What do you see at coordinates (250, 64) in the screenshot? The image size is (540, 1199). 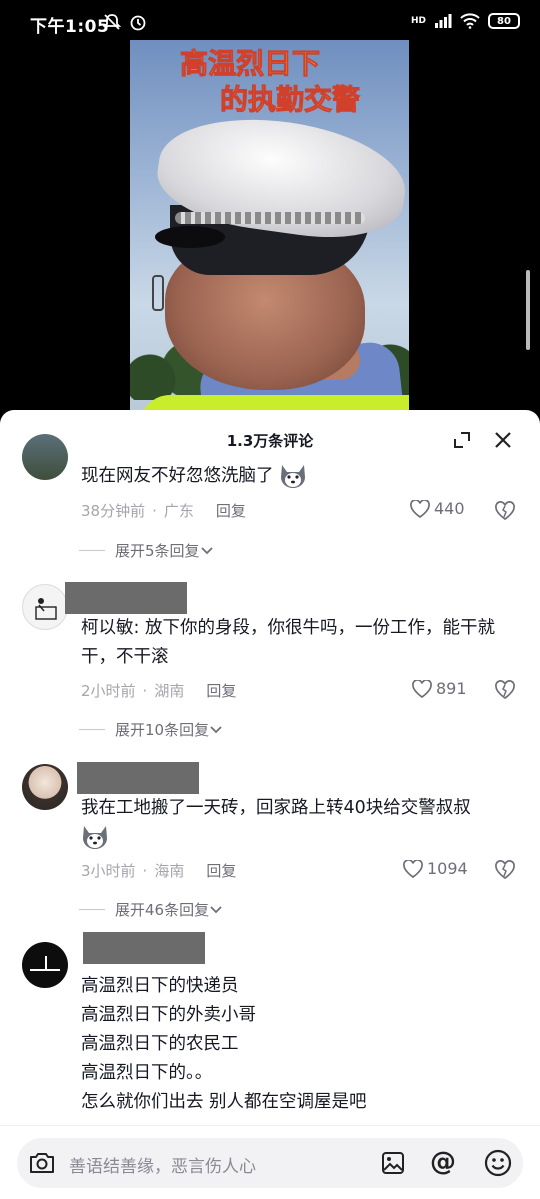 I see `video-title-line1: 高温烈日下` at bounding box center [250, 64].